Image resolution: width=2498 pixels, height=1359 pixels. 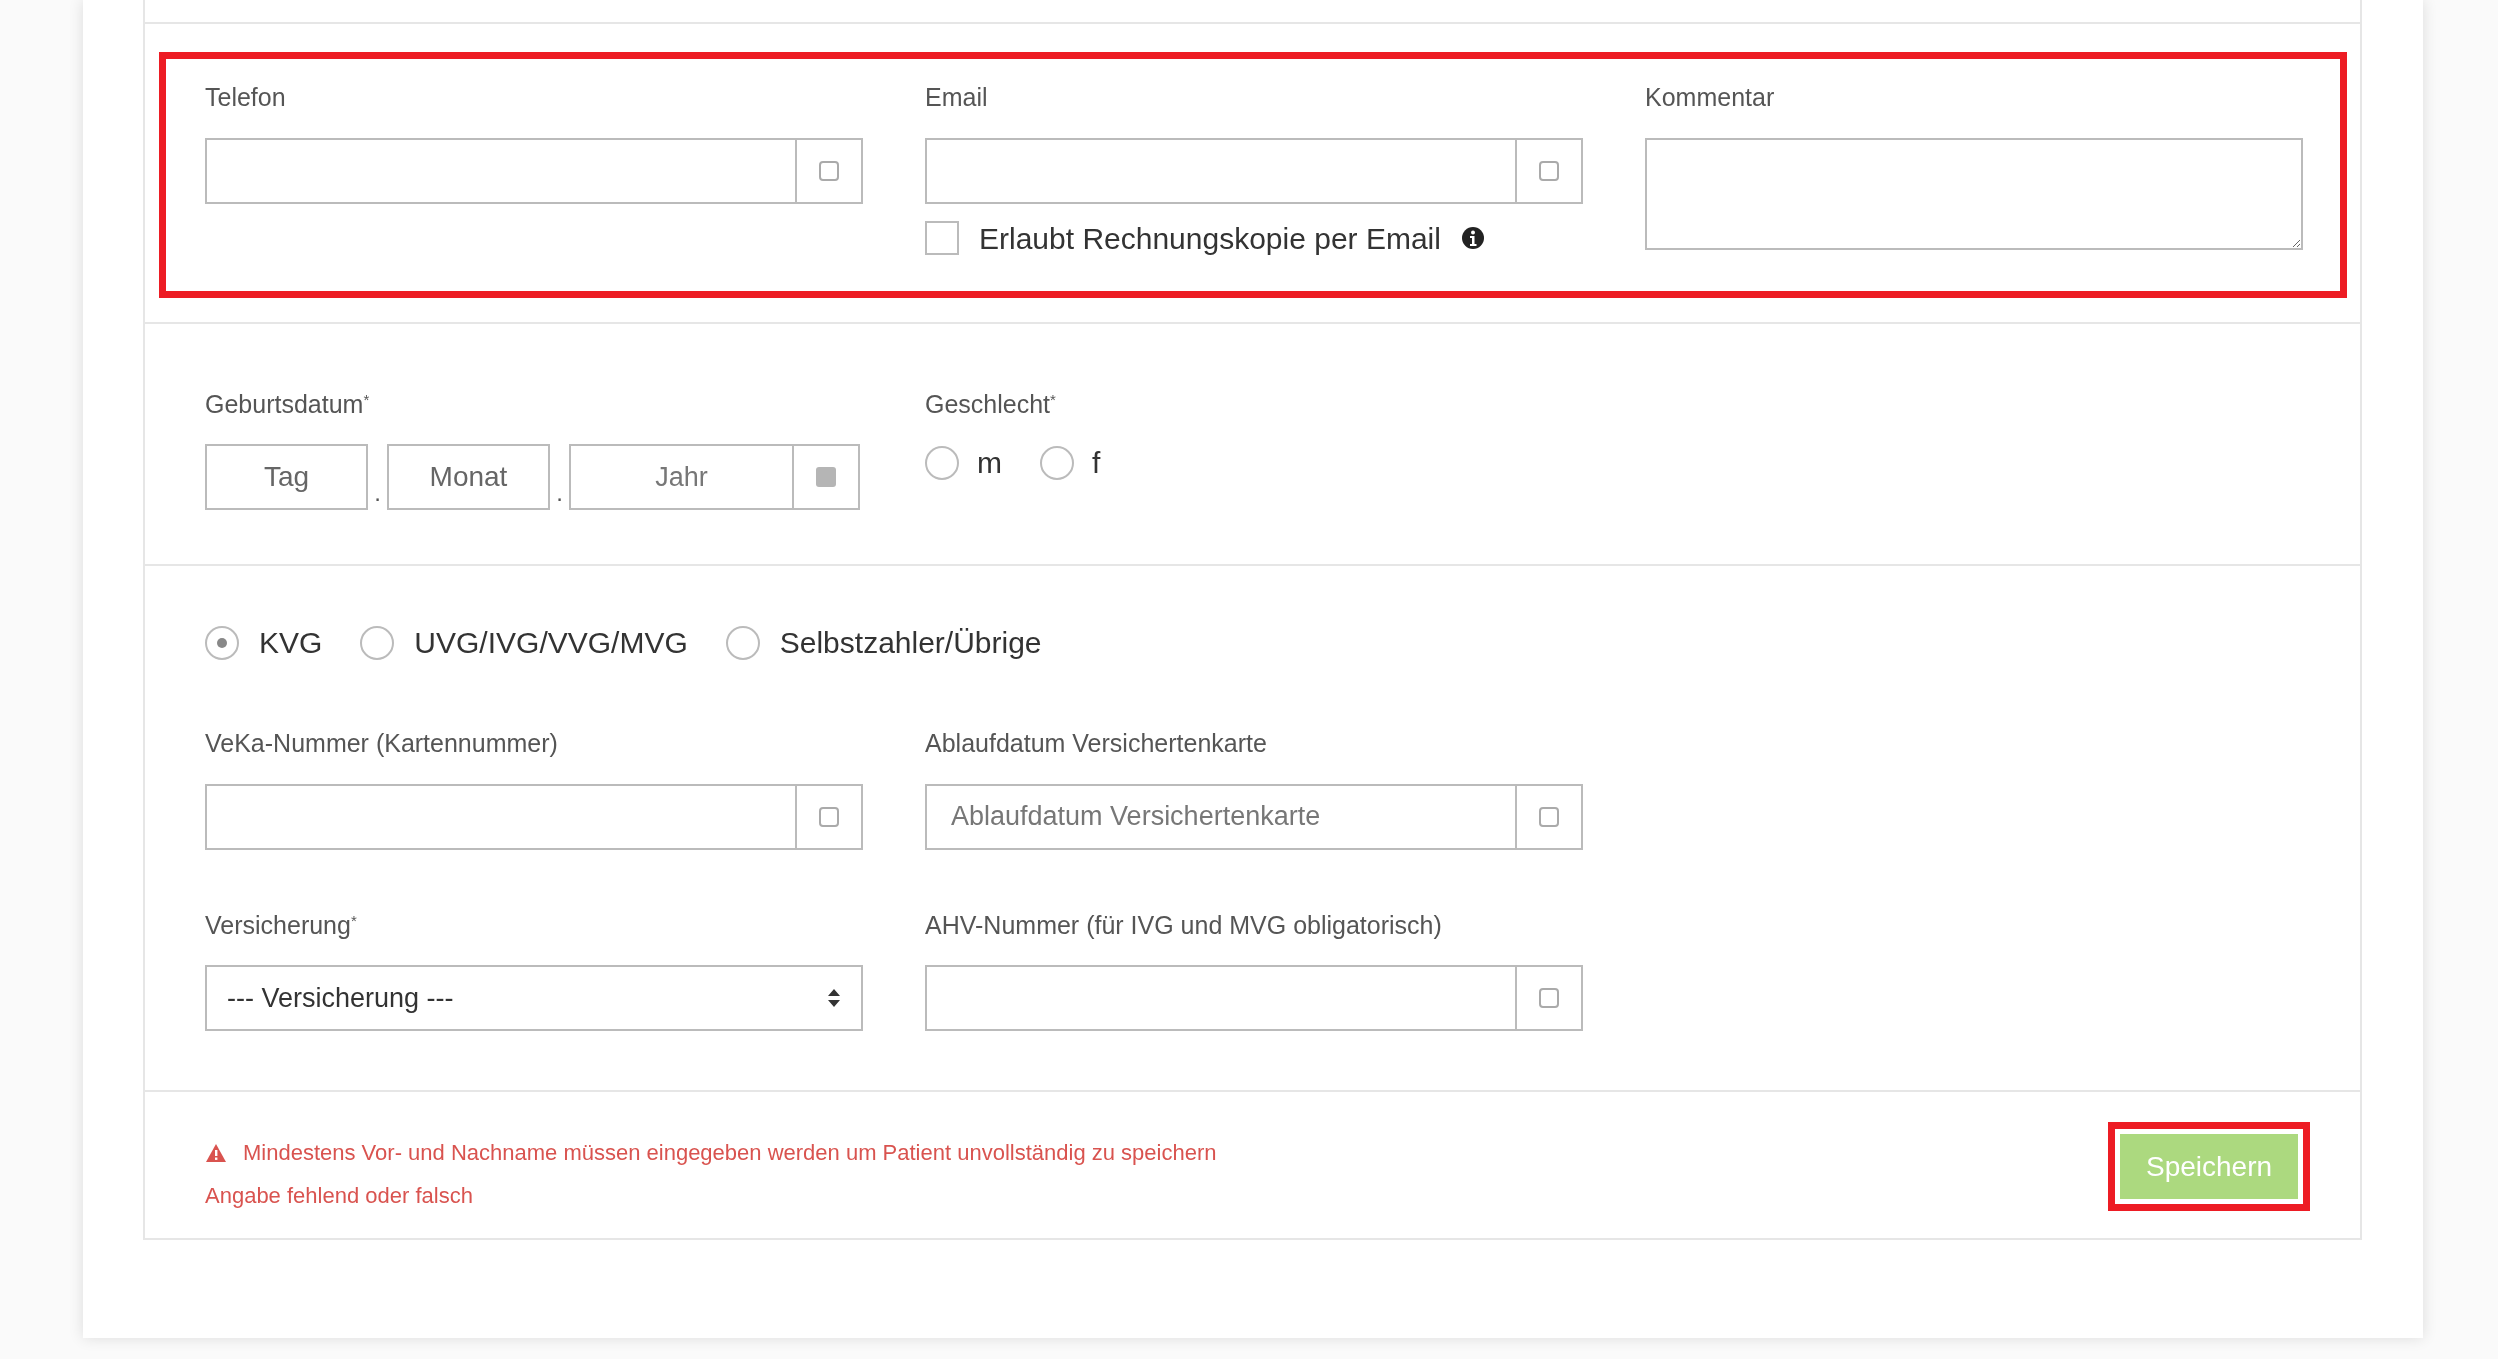 What do you see at coordinates (1472, 238) in the screenshot?
I see `info-icon` at bounding box center [1472, 238].